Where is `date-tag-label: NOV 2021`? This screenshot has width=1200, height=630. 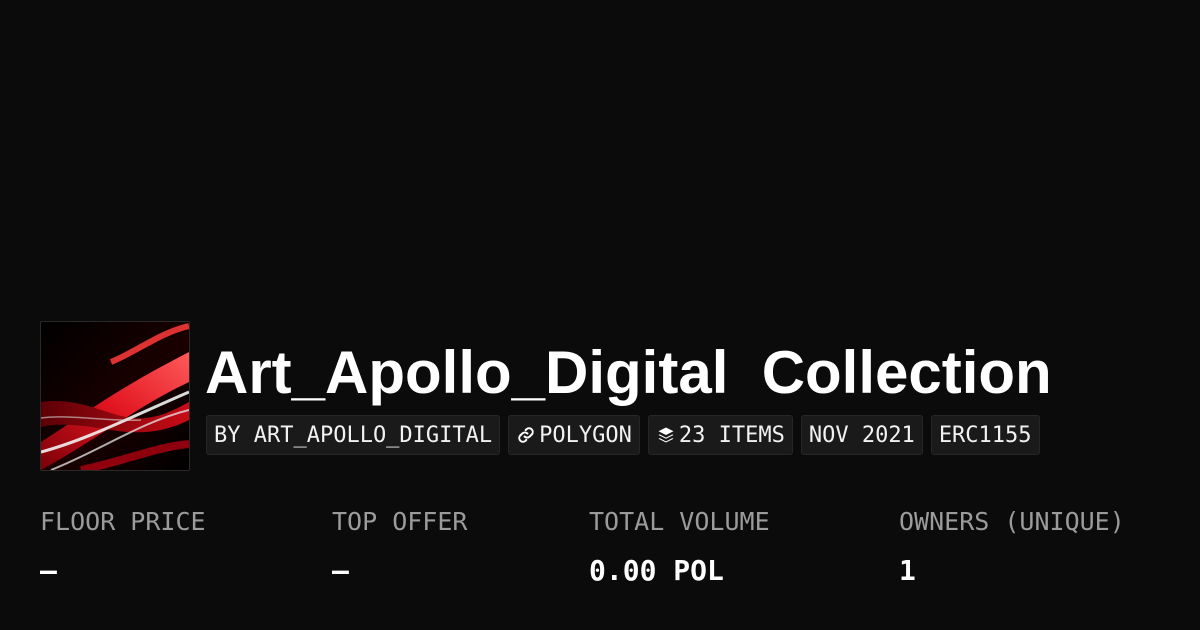
date-tag-label: NOV 2021 is located at coordinates (861, 435).